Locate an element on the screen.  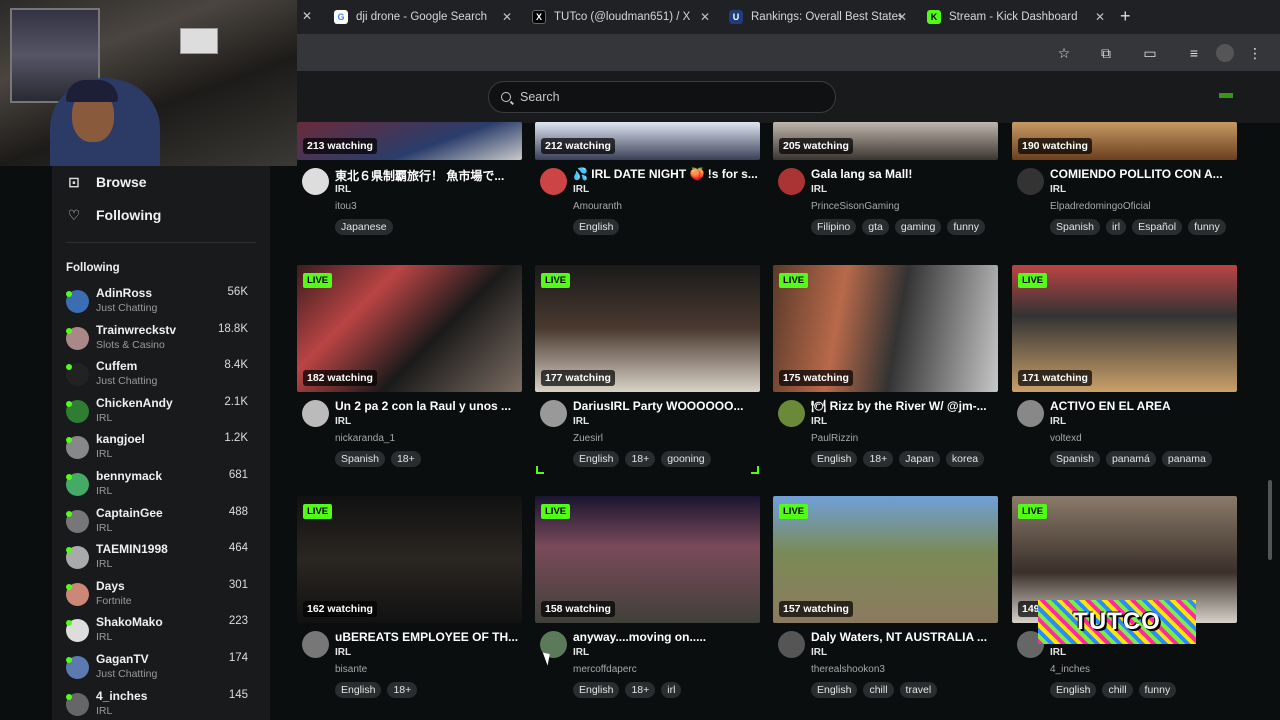
followed-channel: kangjoel IRL 1.2K is located at coordinates (159, 449).